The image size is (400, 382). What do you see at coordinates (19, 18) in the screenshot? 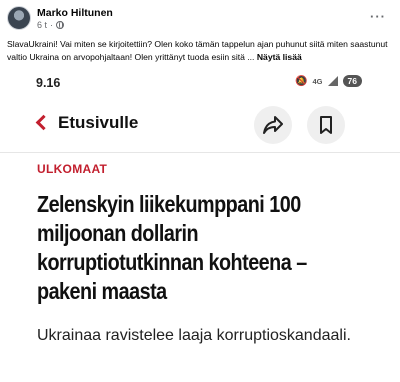
I see `avatar` at bounding box center [19, 18].